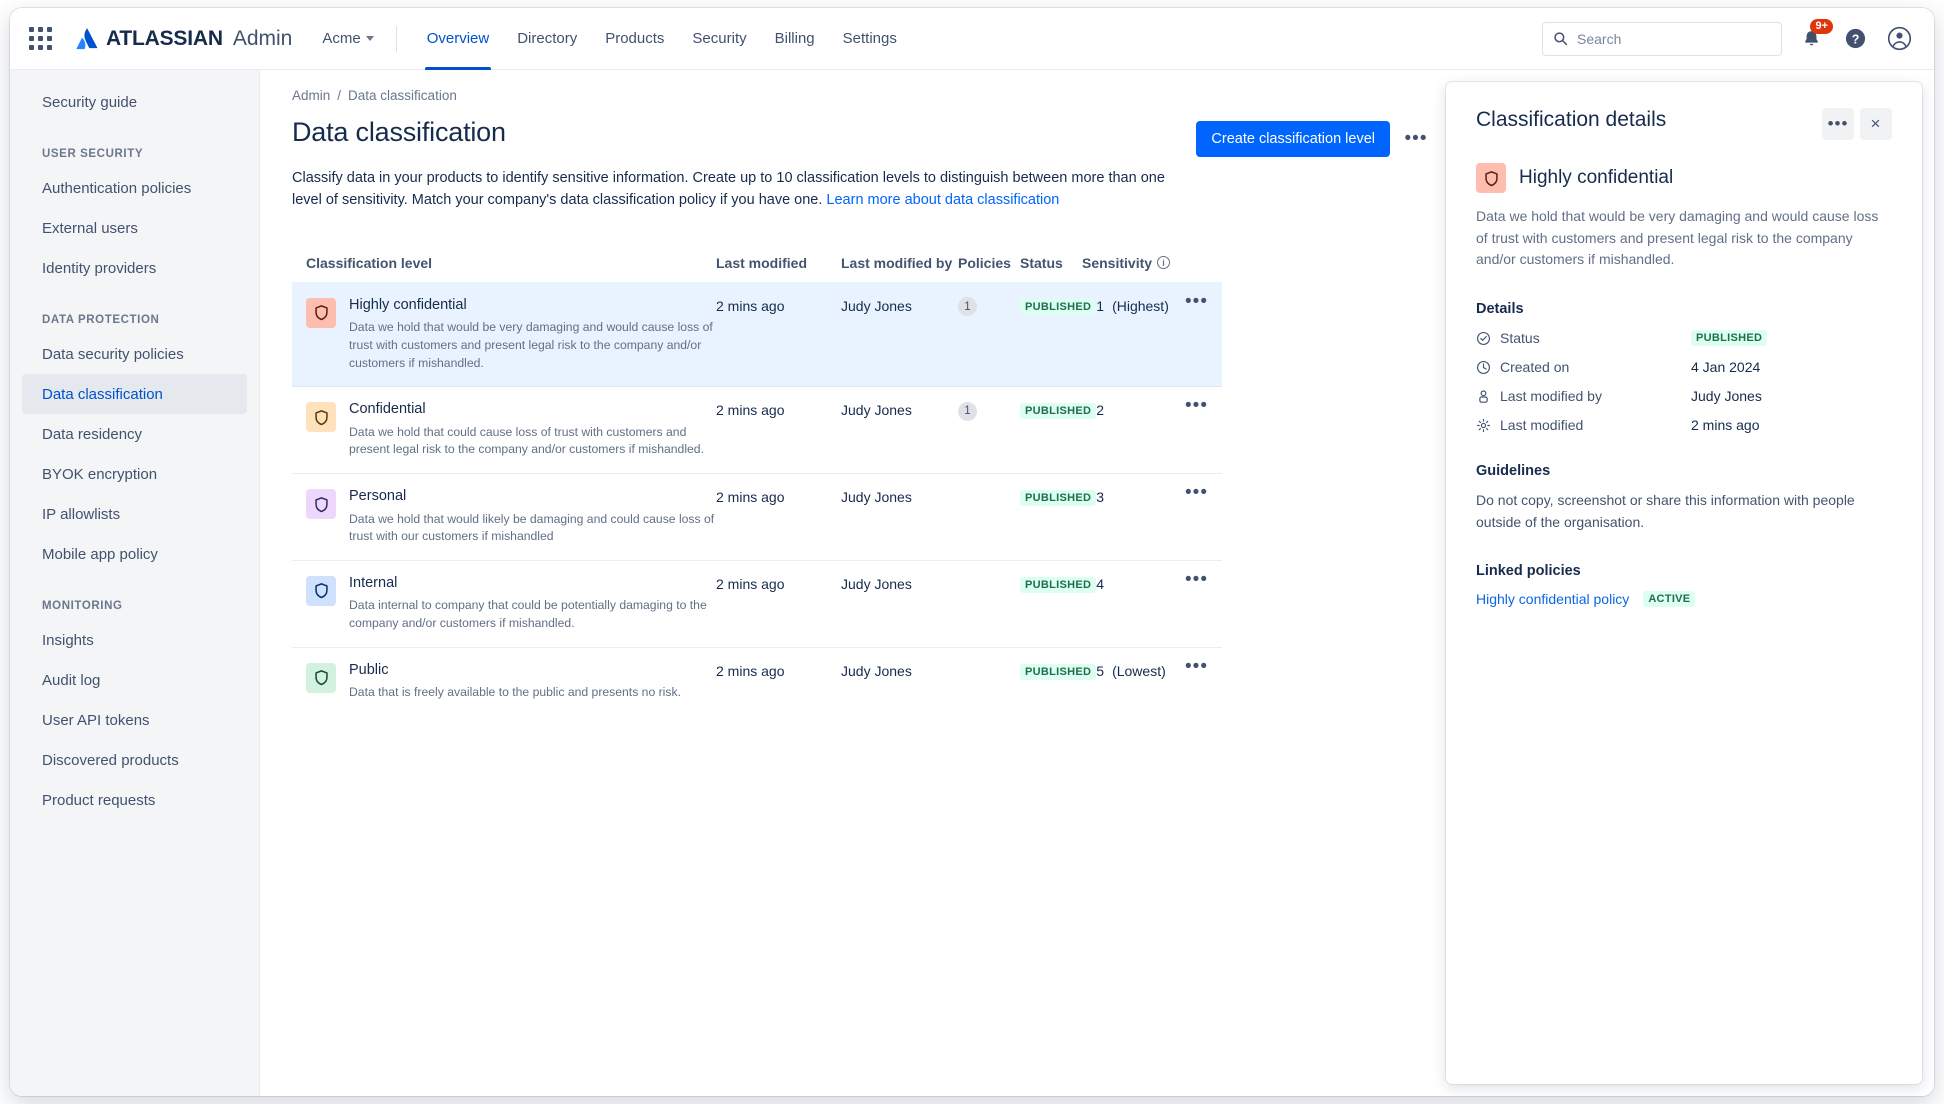 This screenshot has width=1944, height=1104. I want to click on sidebar-item-data-residency: Data residency, so click(134, 434).